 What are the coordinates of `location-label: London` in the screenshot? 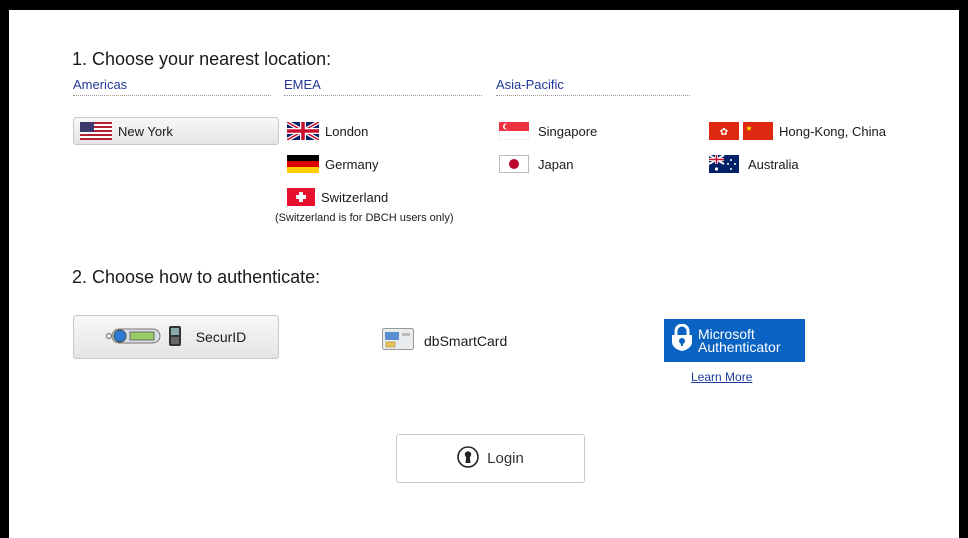 It's located at (347, 131).